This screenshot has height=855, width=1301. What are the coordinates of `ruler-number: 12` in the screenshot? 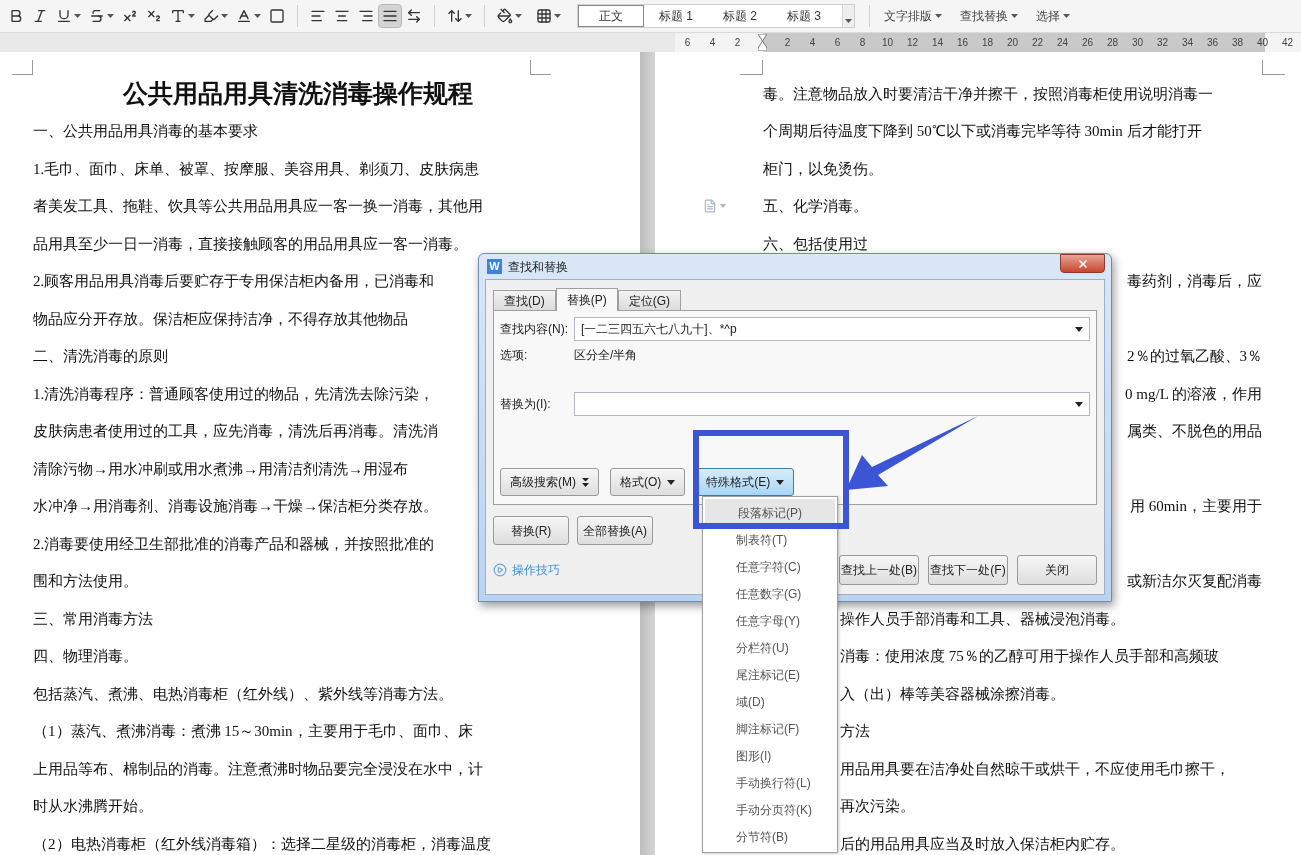 It's located at (912, 43).